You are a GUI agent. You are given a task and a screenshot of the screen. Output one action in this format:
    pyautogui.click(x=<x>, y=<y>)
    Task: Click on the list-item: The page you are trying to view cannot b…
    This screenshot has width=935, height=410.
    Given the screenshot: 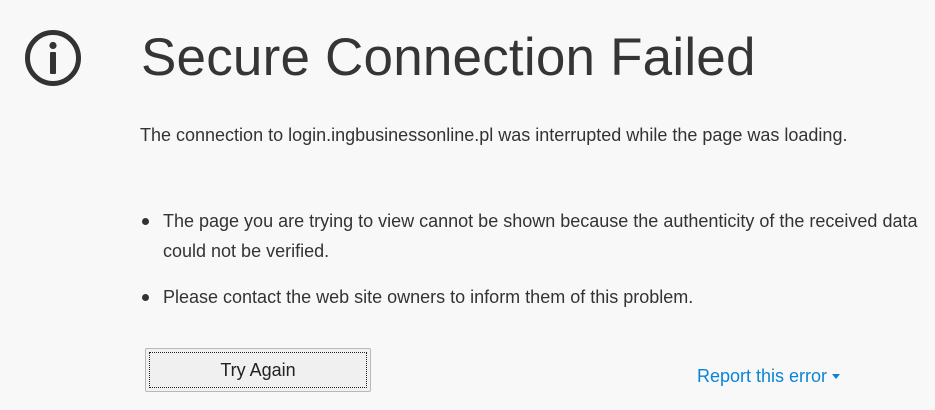 What is the action you would take?
    pyautogui.click(x=530, y=236)
    